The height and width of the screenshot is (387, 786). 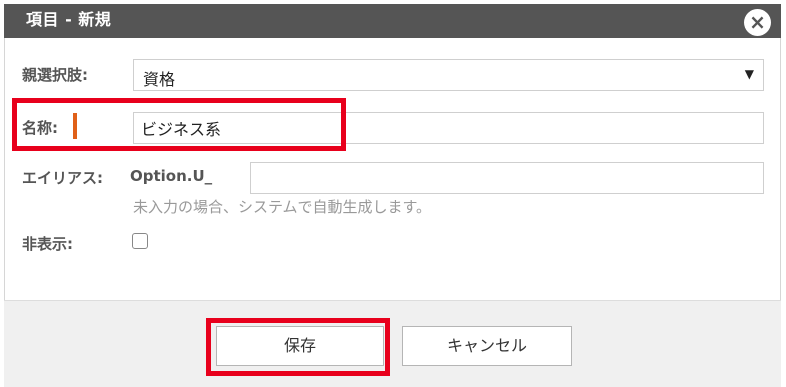 I want to click on parent-option-label: 親選択肢:, so click(x=55, y=75).